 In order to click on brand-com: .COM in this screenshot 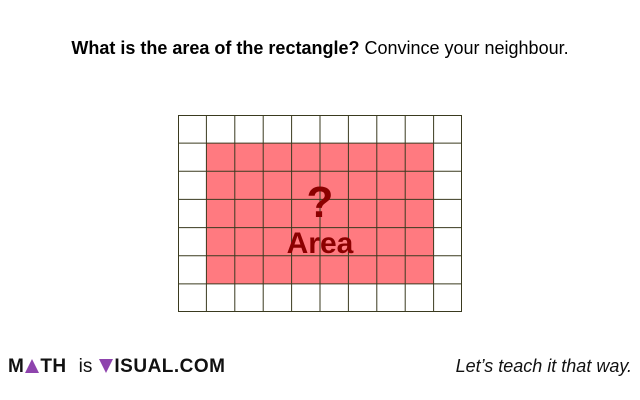, I will do `click(199, 366)`.